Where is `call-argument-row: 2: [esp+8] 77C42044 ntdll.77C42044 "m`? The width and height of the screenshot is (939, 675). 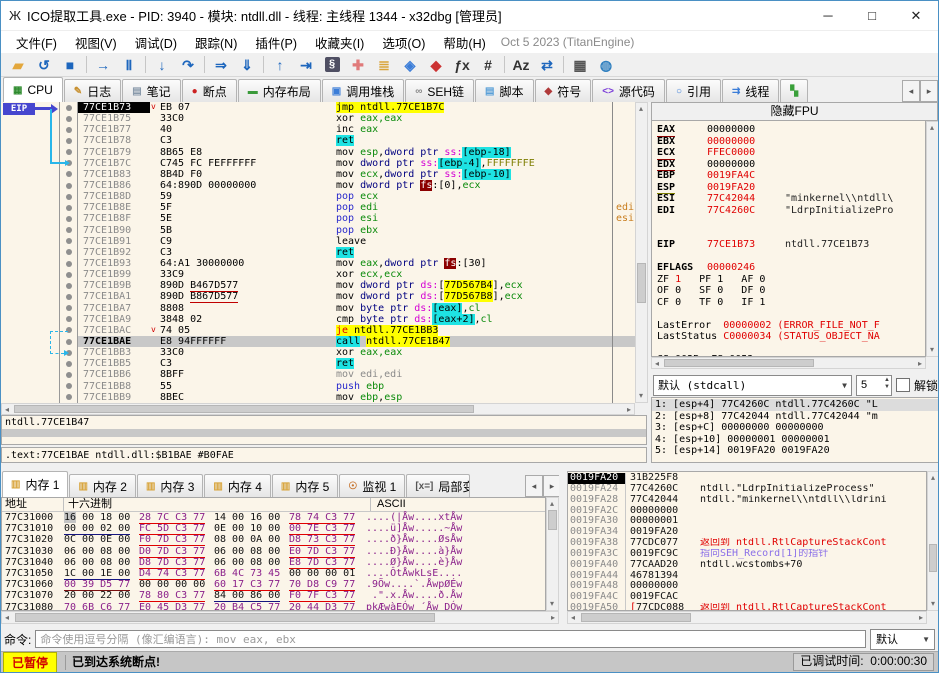
call-argument-row: 2: [esp+8] 77C42044 ntdll.77C42044 "m is located at coordinates (795, 417).